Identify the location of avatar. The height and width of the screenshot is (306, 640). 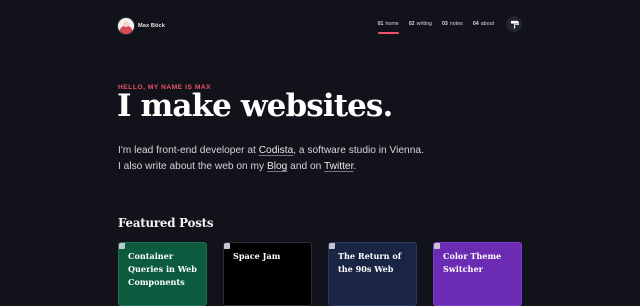
(126, 26).